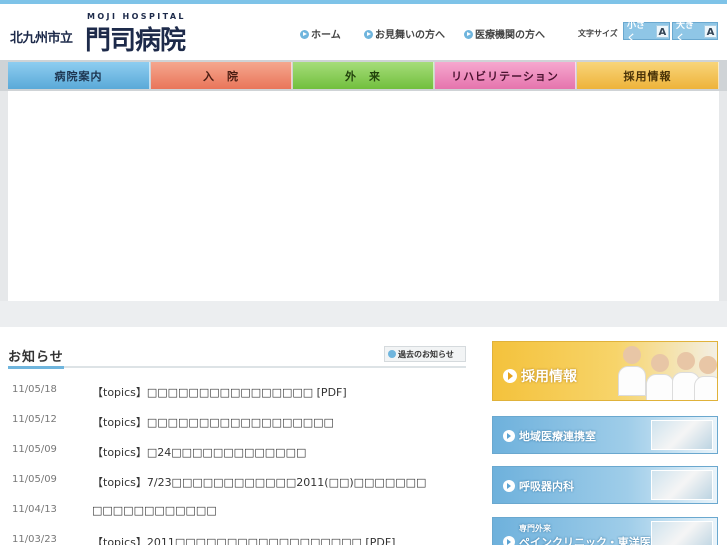  I want to click on pain-clinic-banner: 専門外来 ペインクリニック・東洋医学, so click(605, 531).